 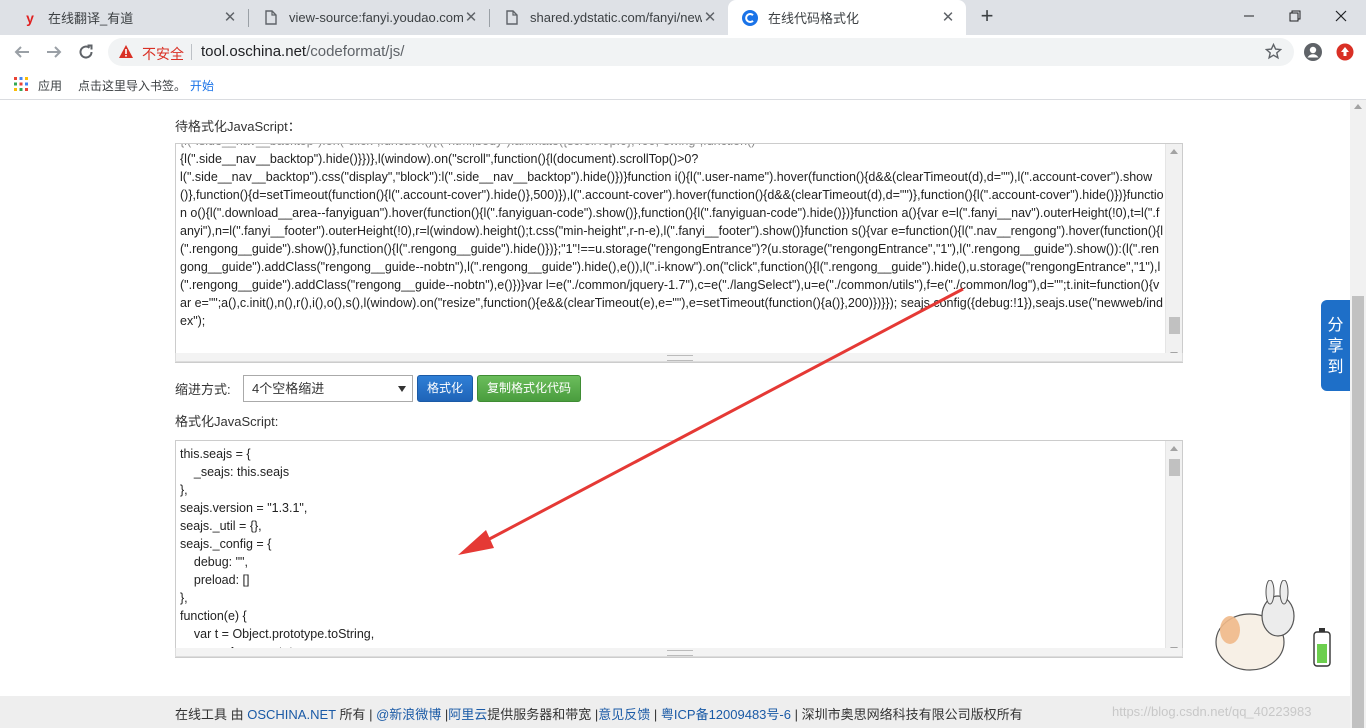 I want to click on aliyun-link: 阿里云, so click(x=467, y=714).